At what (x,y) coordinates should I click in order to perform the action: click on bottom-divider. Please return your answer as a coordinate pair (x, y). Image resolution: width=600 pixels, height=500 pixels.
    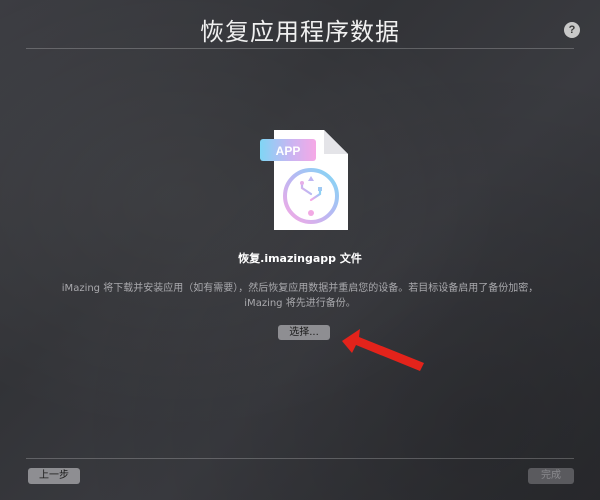
    Looking at the image, I should click on (300, 458).